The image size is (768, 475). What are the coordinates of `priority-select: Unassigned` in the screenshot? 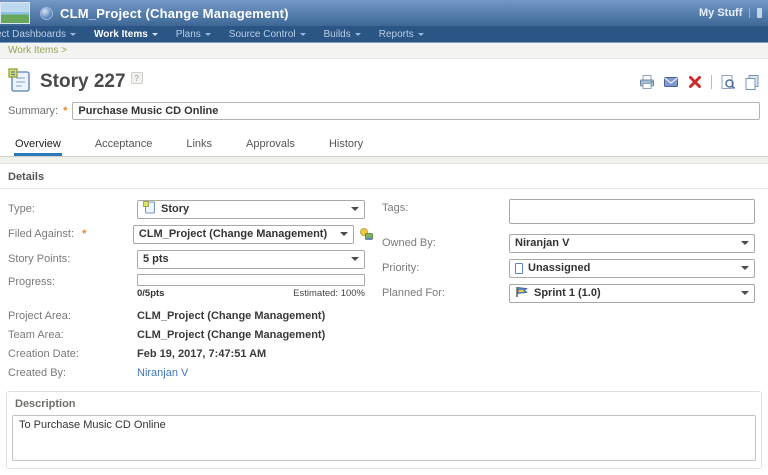 It's located at (632, 268).